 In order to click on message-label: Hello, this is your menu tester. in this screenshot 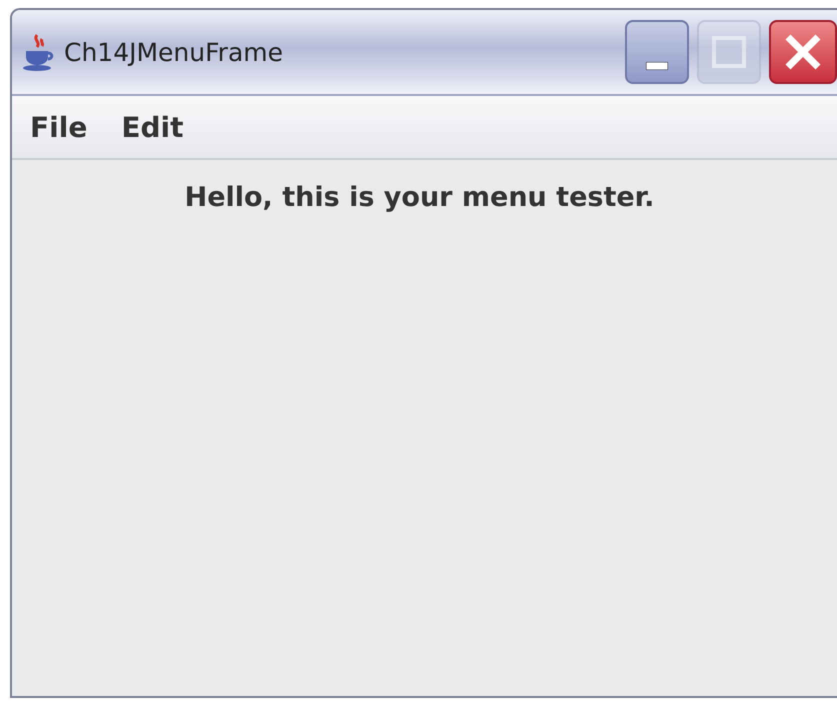, I will do `click(419, 198)`.